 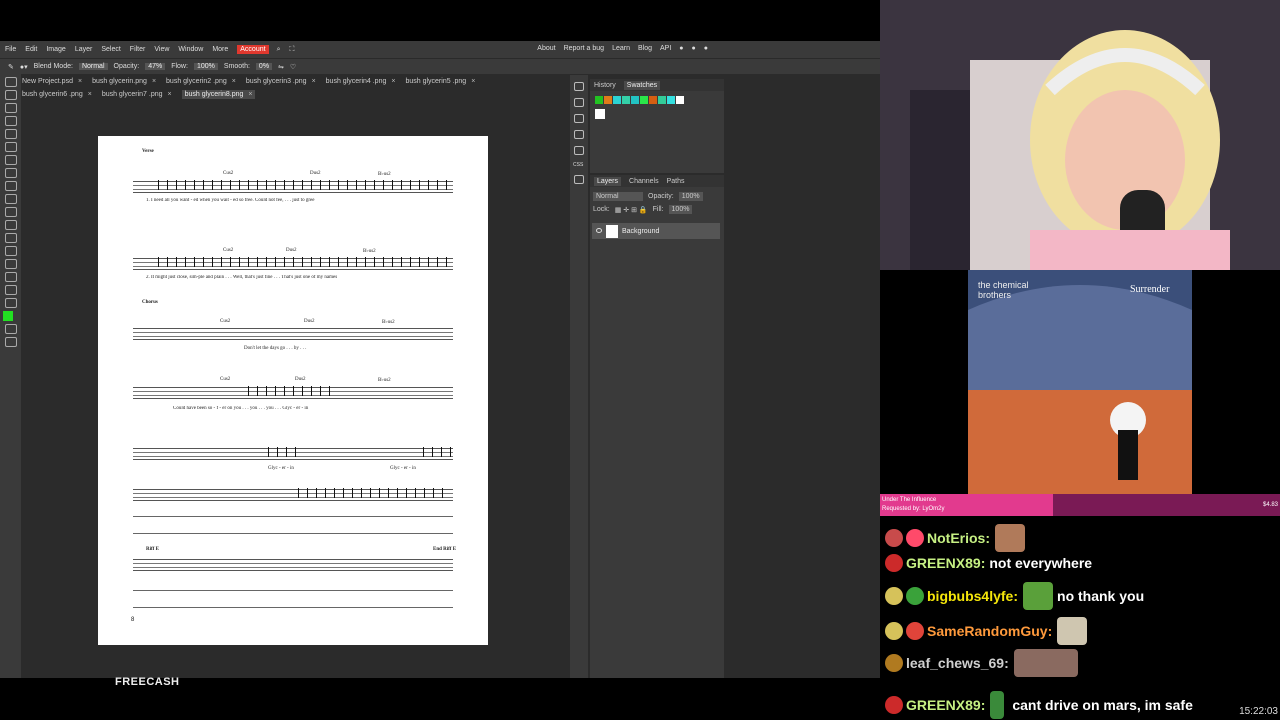 I want to click on image-icon, so click(x=579, y=179).